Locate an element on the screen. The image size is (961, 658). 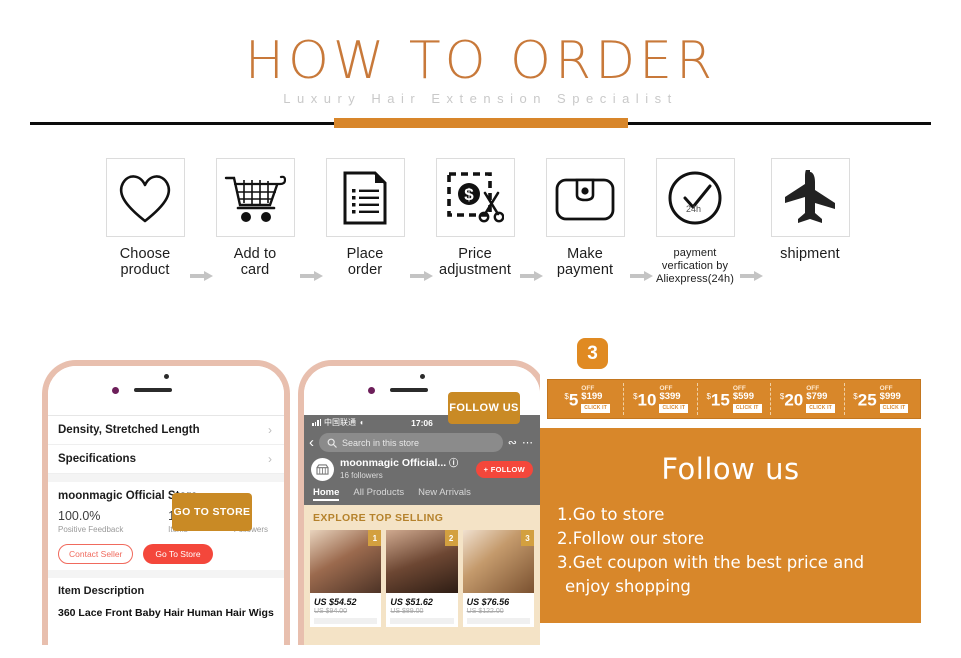
coupon-item: $5 OFF $199 CLICK IT is located at coordinates (588, 399).